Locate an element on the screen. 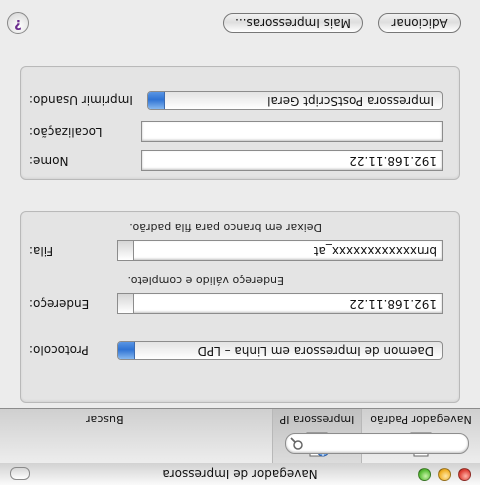  print-using-select: Impressora PostScript Geral is located at coordinates (295, 100).